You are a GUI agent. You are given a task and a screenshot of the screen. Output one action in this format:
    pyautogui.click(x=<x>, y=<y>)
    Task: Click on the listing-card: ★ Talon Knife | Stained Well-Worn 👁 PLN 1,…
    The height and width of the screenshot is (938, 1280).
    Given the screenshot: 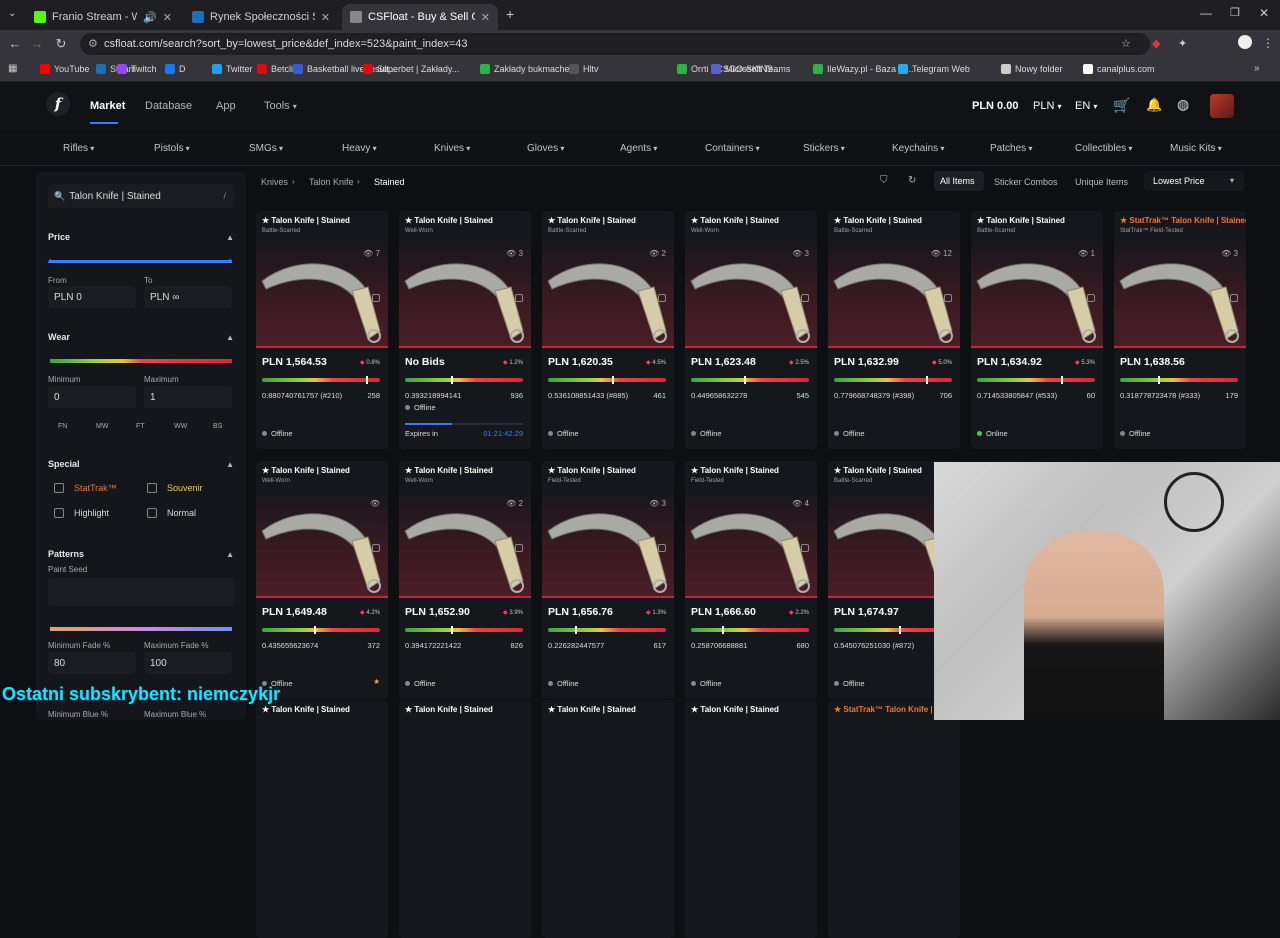 What is the action you would take?
    pyautogui.click(x=322, y=580)
    